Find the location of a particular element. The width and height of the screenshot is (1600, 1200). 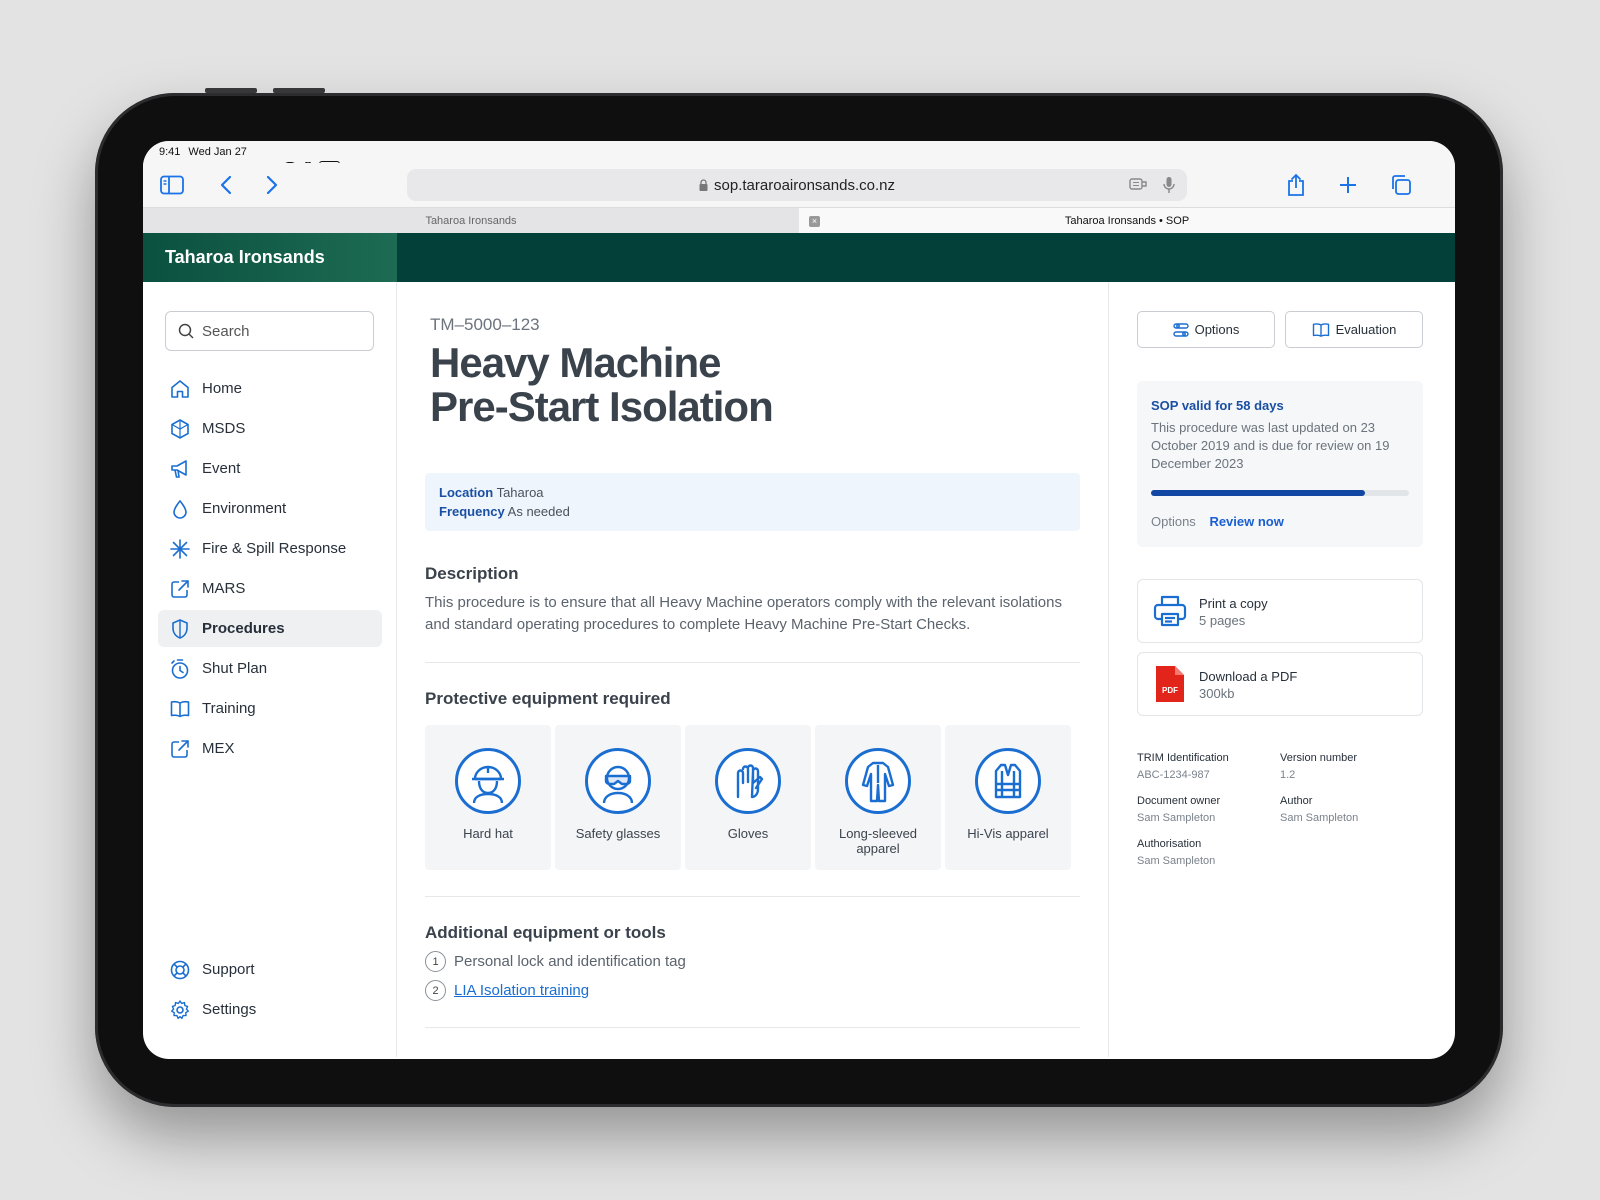

new-tab-icon is located at coordinates (1348, 185).